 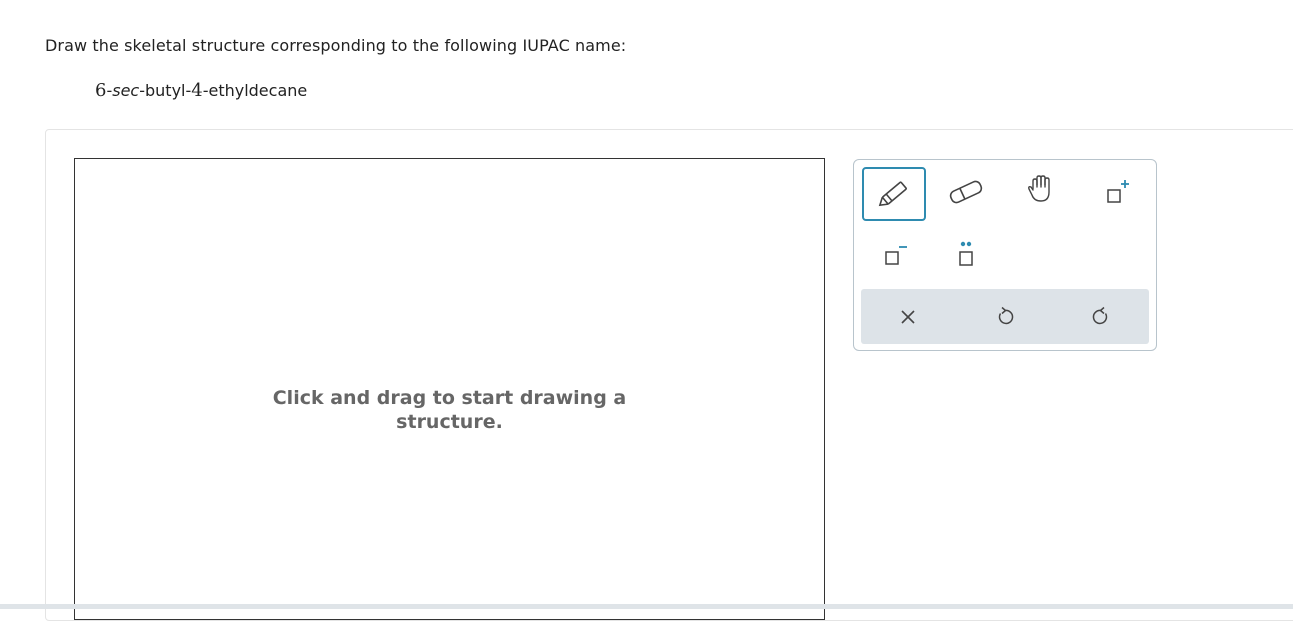 I want to click on pencil-tool-button, so click(x=894, y=194).